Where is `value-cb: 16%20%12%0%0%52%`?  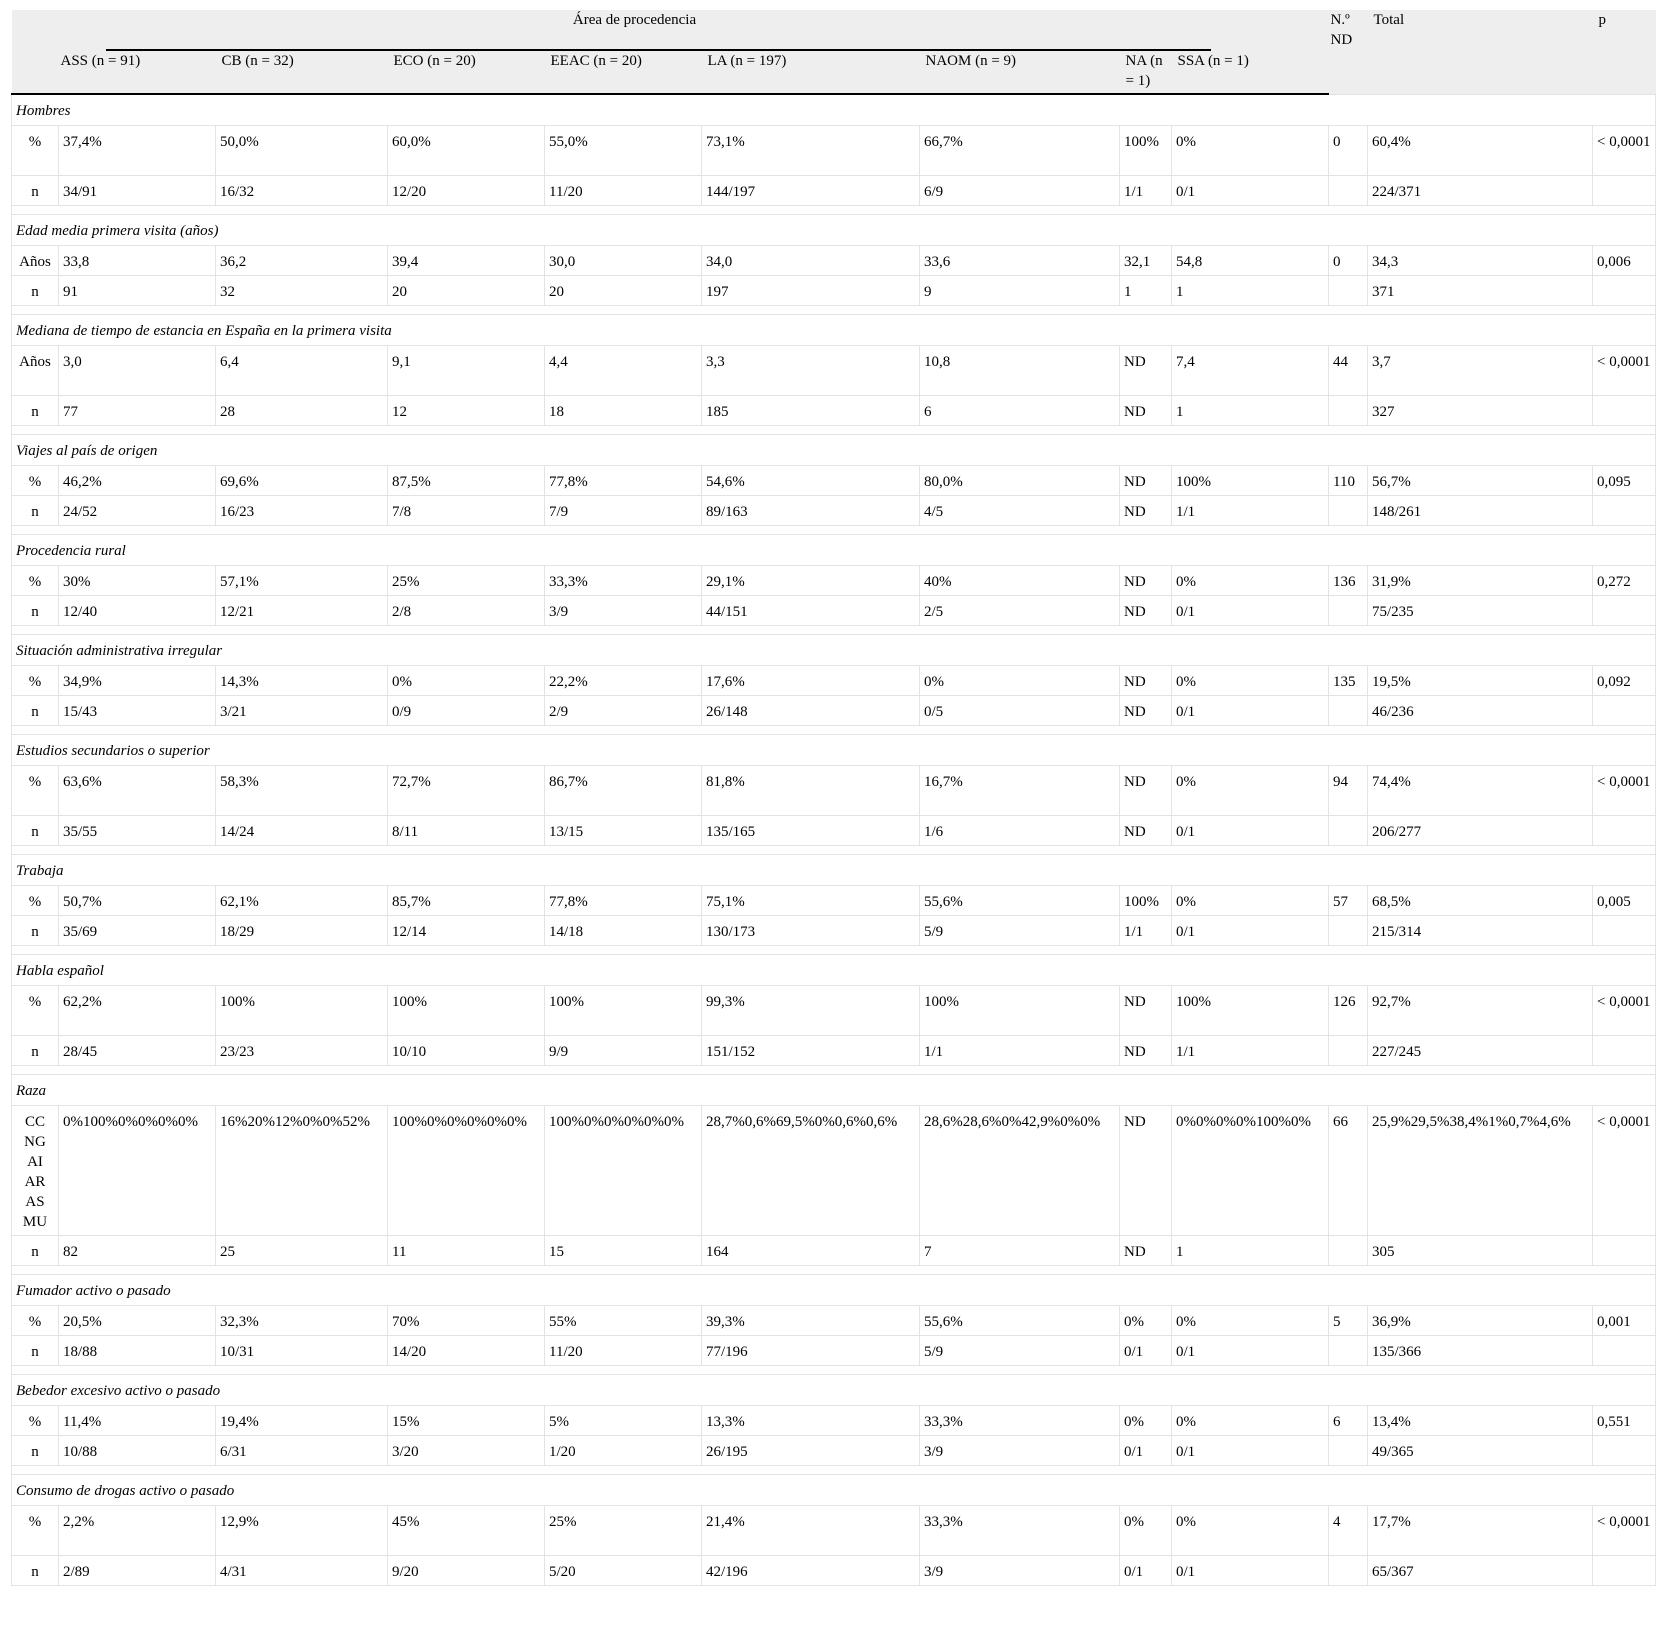 value-cb: 16%20%12%0%0%52% is located at coordinates (301, 1170).